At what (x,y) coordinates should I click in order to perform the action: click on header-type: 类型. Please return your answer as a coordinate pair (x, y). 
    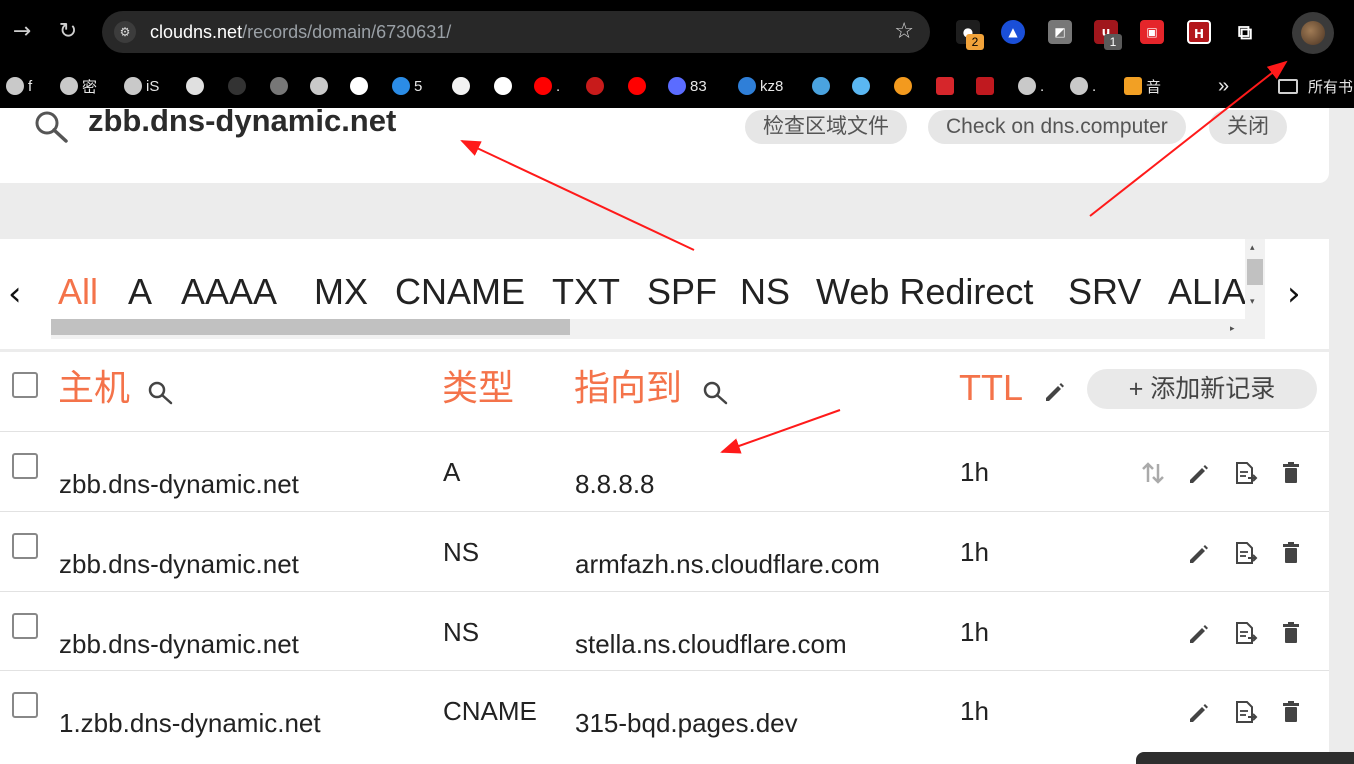
    Looking at the image, I should click on (478, 388).